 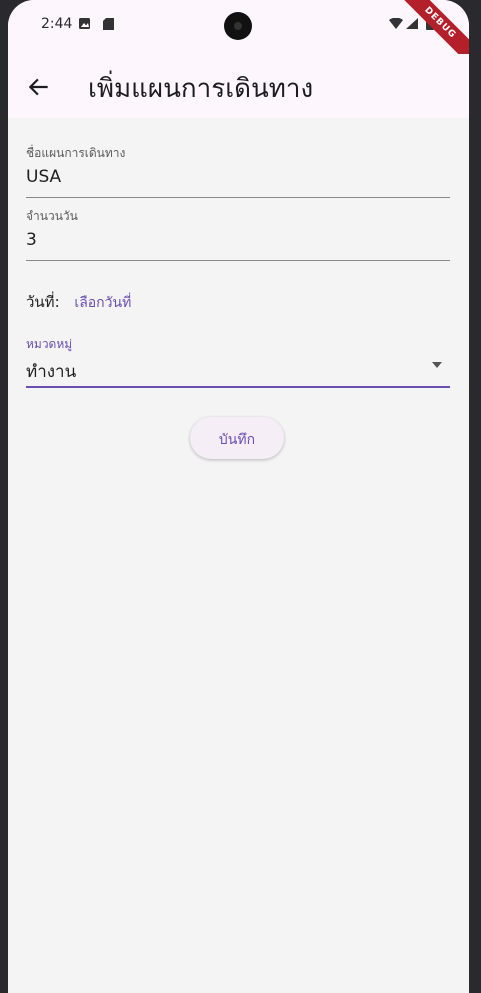 I want to click on status-time: 2:44, so click(x=57, y=24).